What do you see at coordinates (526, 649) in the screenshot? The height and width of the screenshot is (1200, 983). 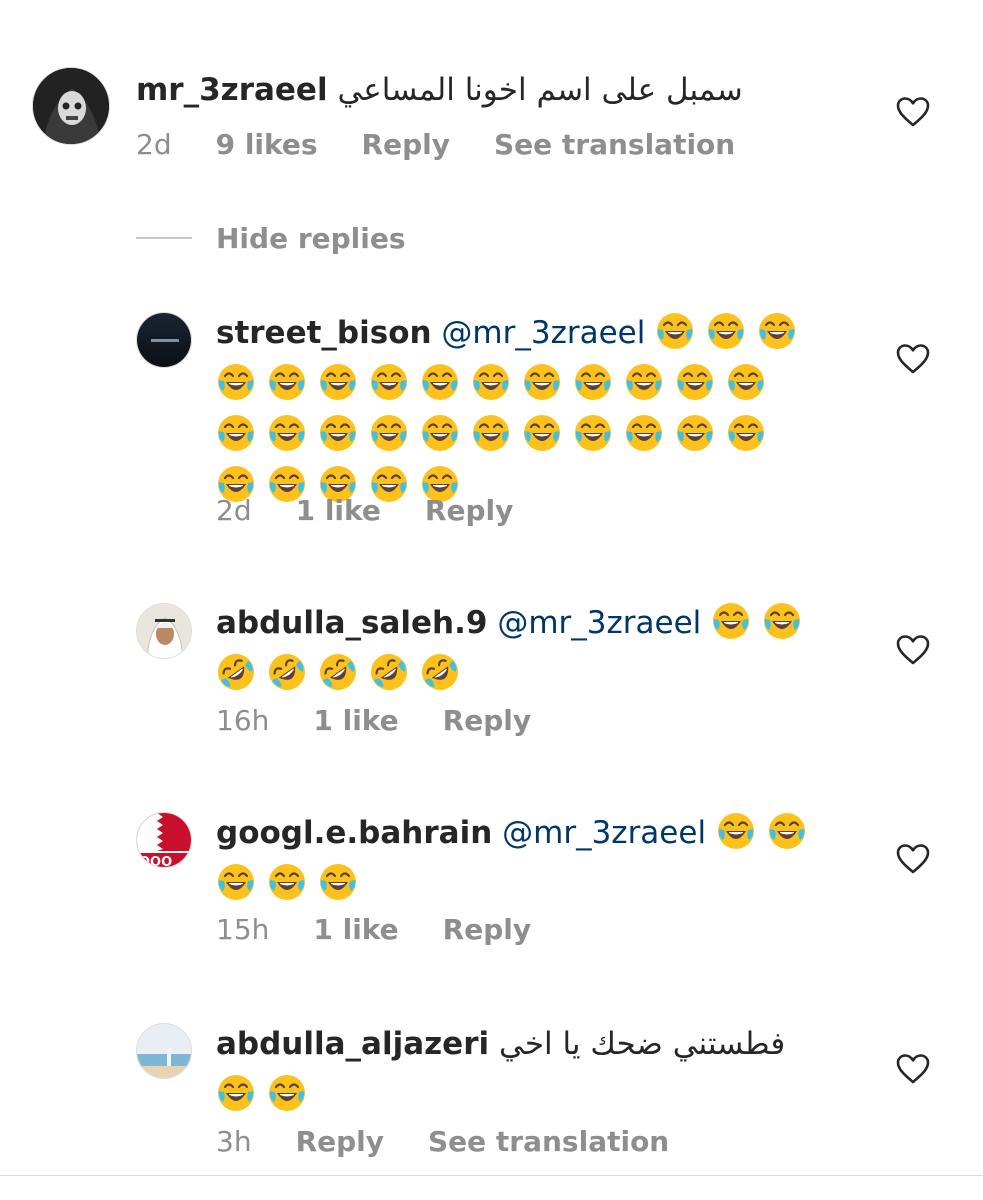 I see `comment-text: abdulla_saleh.9 @mr_3zraeel` at bounding box center [526, 649].